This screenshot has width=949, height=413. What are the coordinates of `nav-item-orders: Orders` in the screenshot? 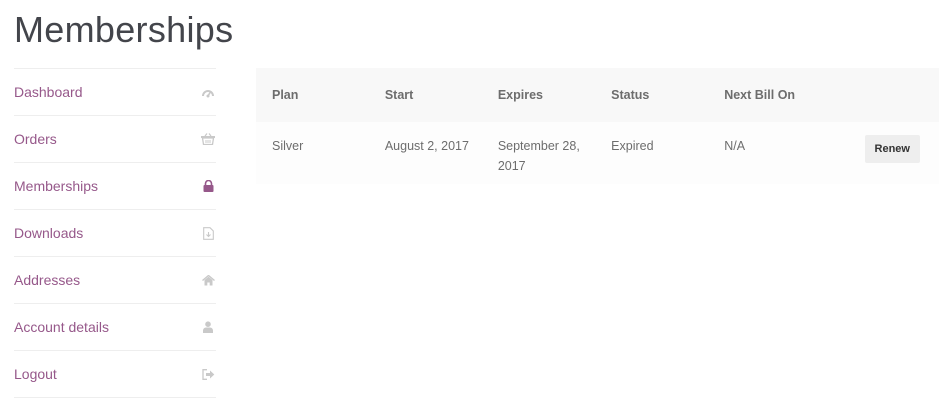 It's located at (115, 139).